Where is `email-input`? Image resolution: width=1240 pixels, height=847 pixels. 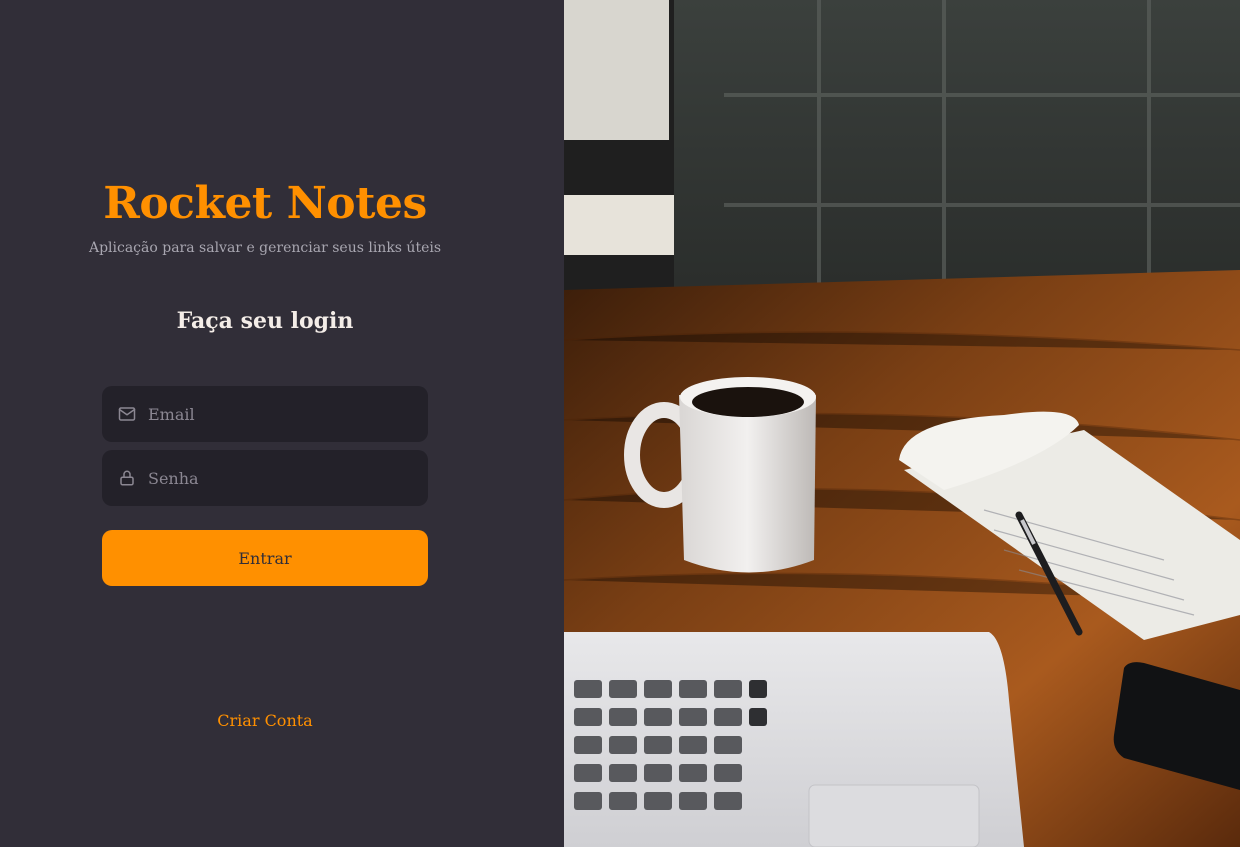
email-input is located at coordinates (273, 414).